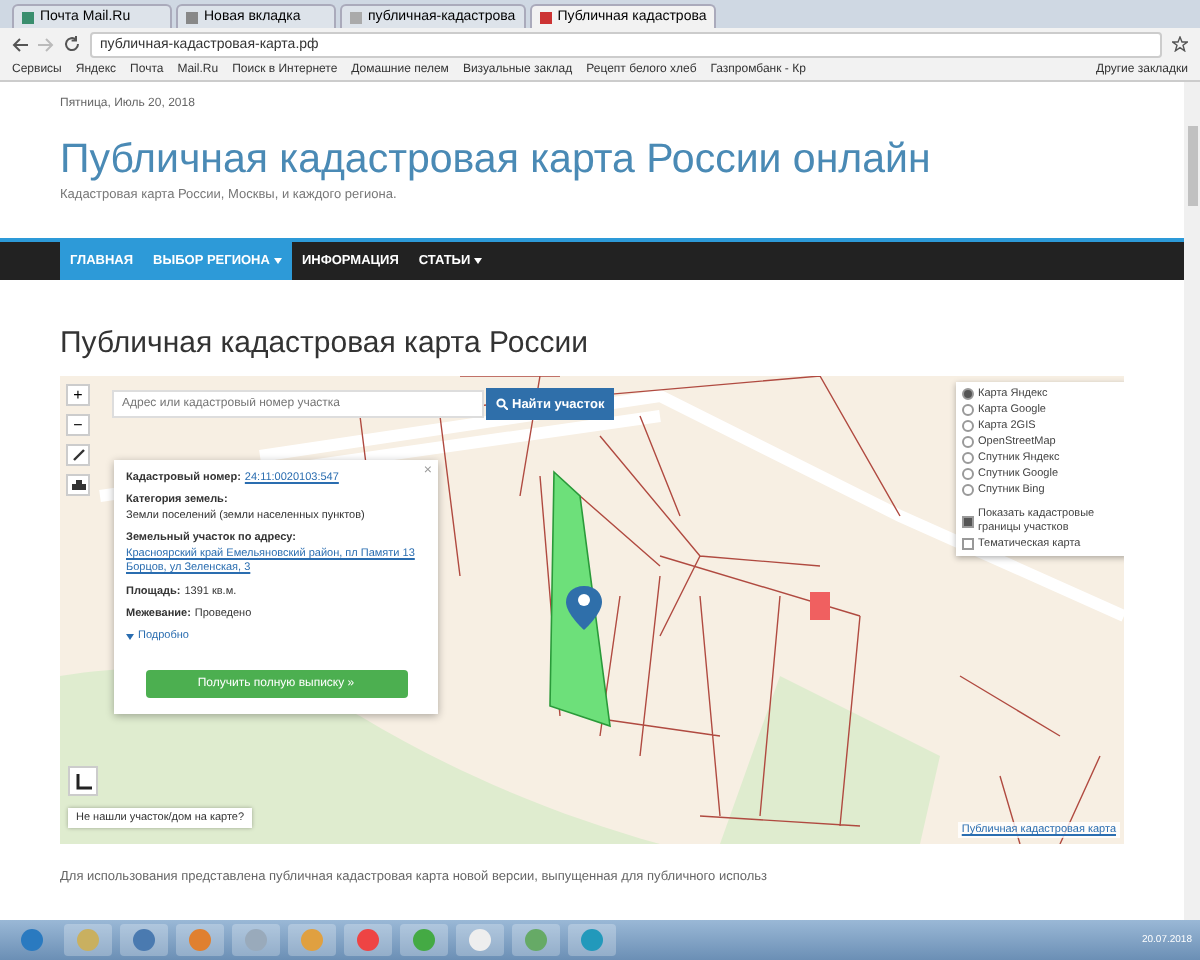 This screenshot has width=1200, height=960. What do you see at coordinates (72, 44) in the screenshot?
I see `reload-icon` at bounding box center [72, 44].